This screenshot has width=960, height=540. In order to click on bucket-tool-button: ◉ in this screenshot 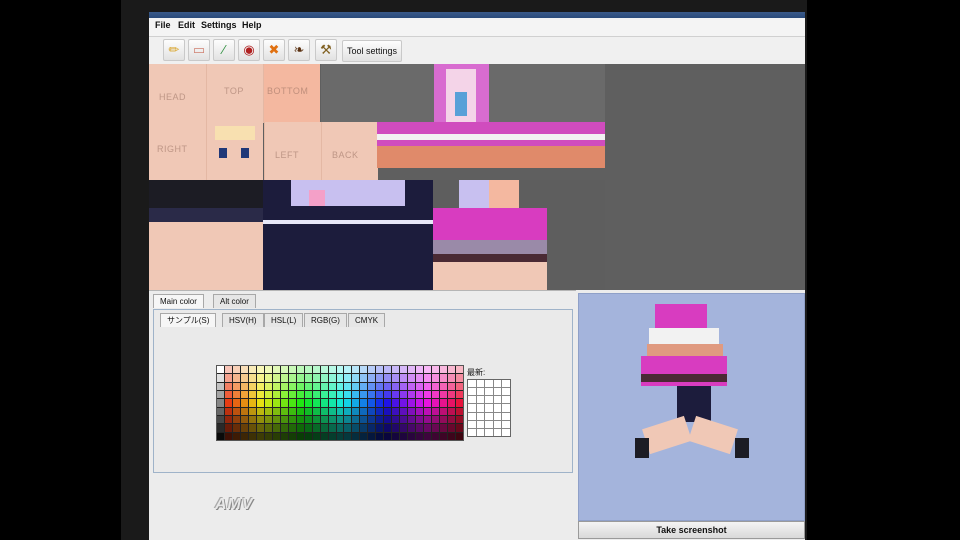, I will do `click(249, 50)`.